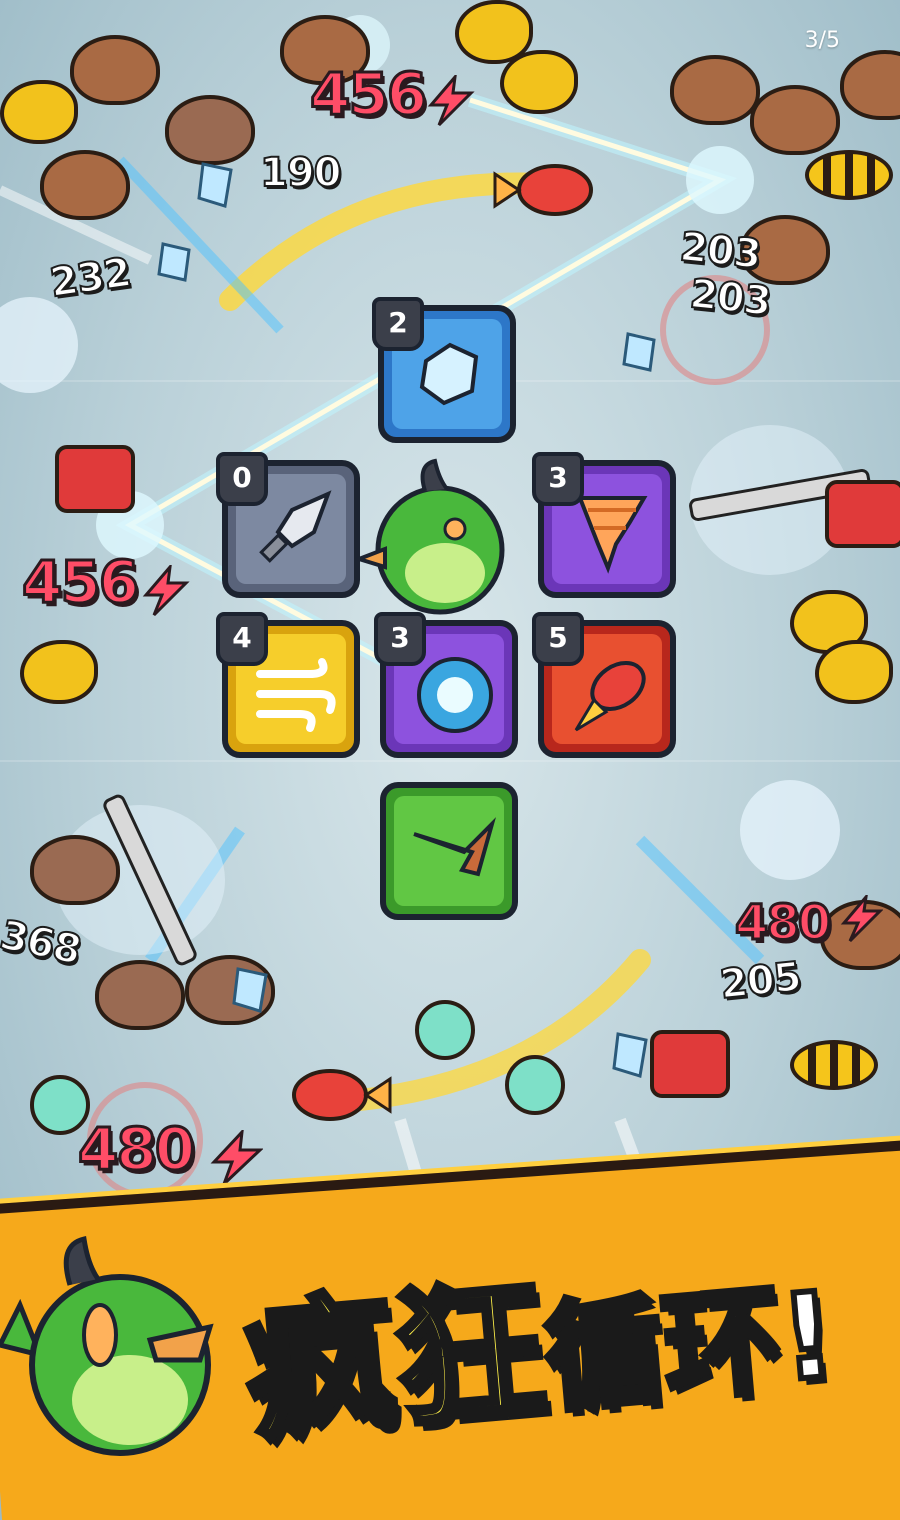 The image size is (900, 1520). Describe the element at coordinates (454, 847) in the screenshot. I see `boomerang-icon` at that location.